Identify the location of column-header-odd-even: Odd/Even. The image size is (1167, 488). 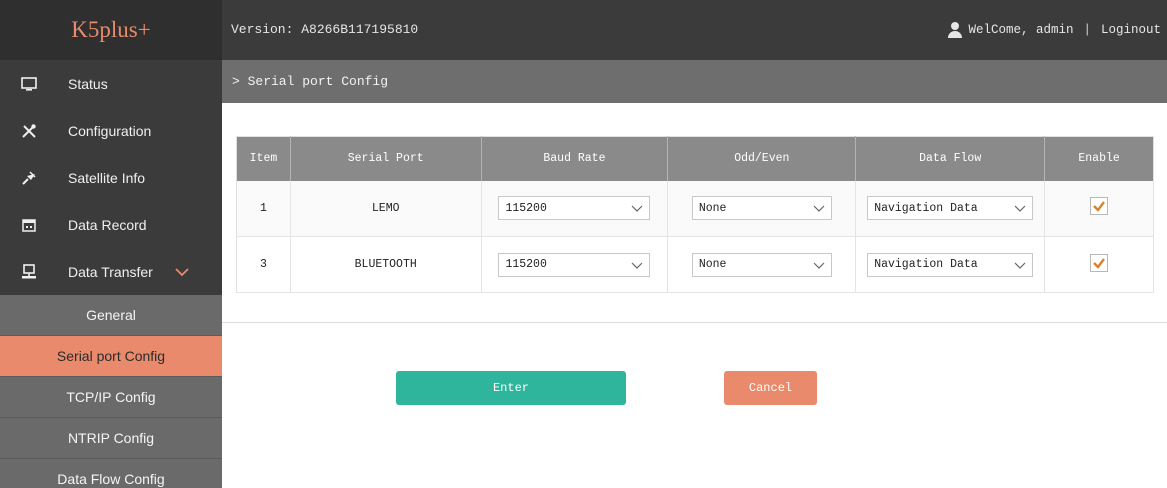
(762, 158).